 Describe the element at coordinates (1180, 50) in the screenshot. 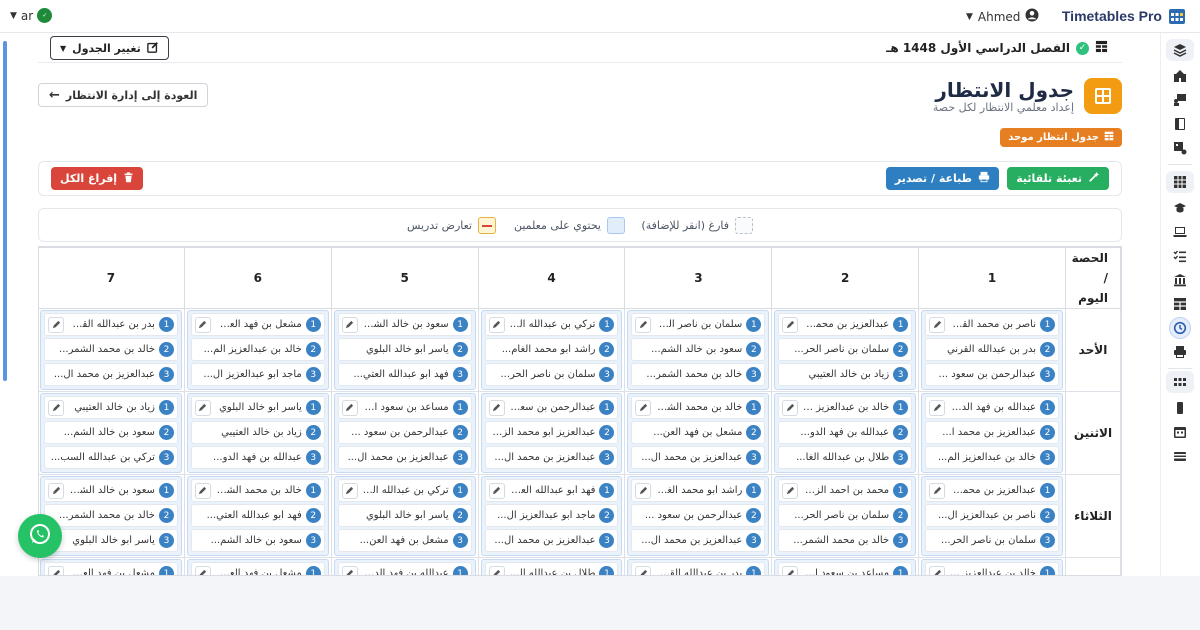

I see `layers-icon` at that location.